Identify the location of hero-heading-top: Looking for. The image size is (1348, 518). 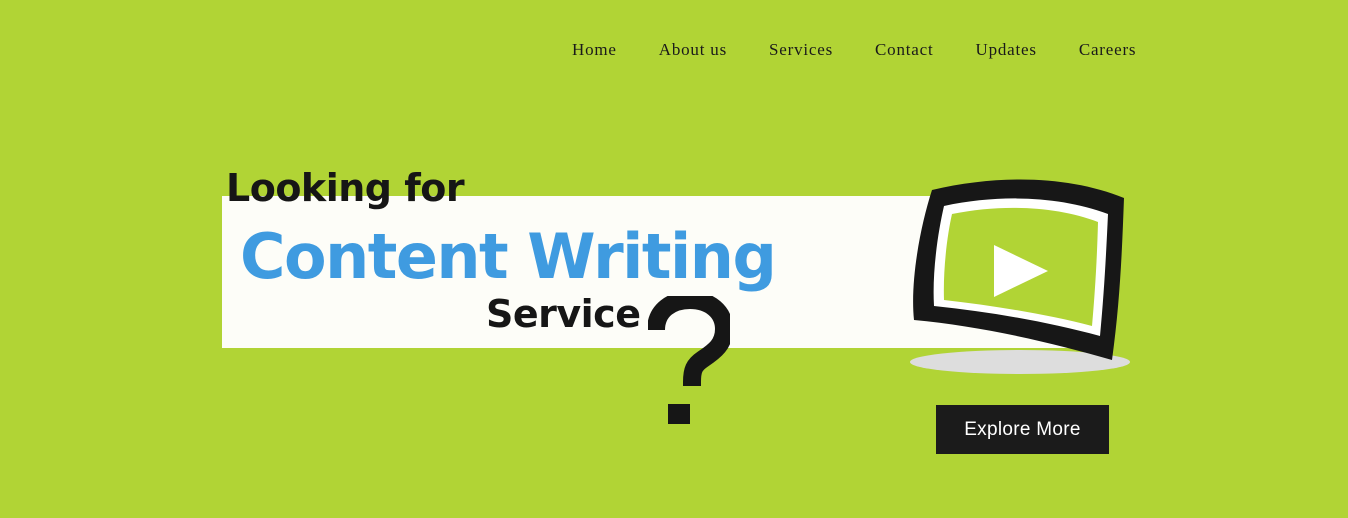
(345, 188).